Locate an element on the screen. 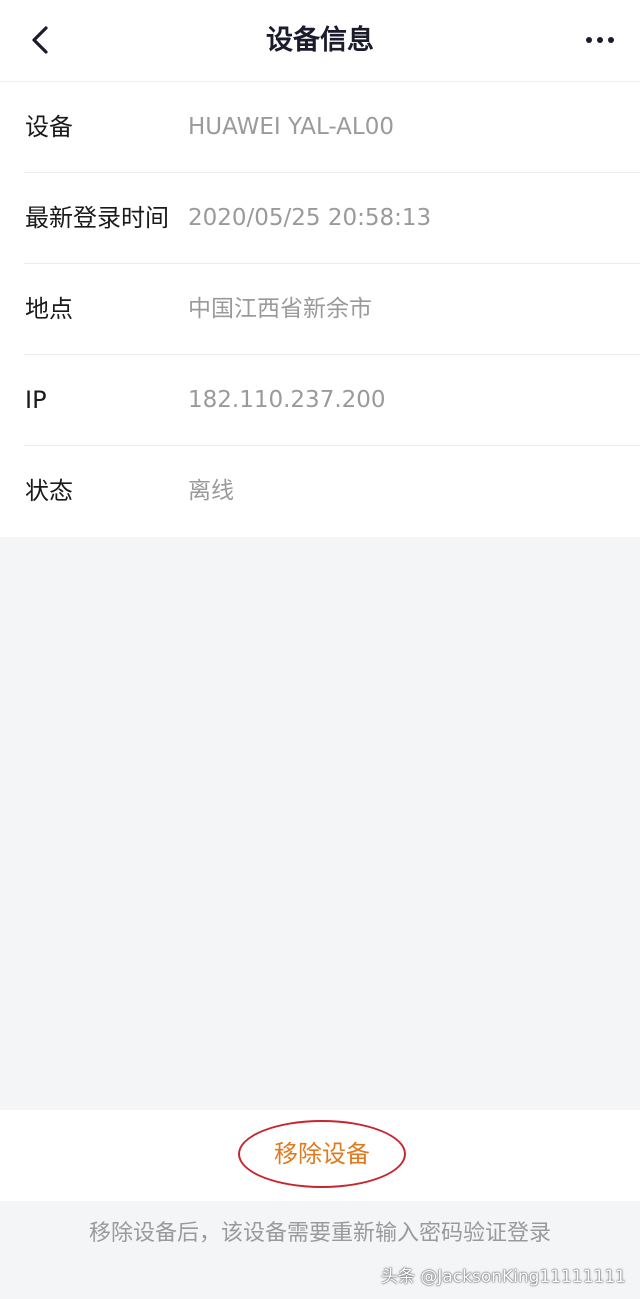  info-value: HUAWEI YAL-AL00 is located at coordinates (291, 127).